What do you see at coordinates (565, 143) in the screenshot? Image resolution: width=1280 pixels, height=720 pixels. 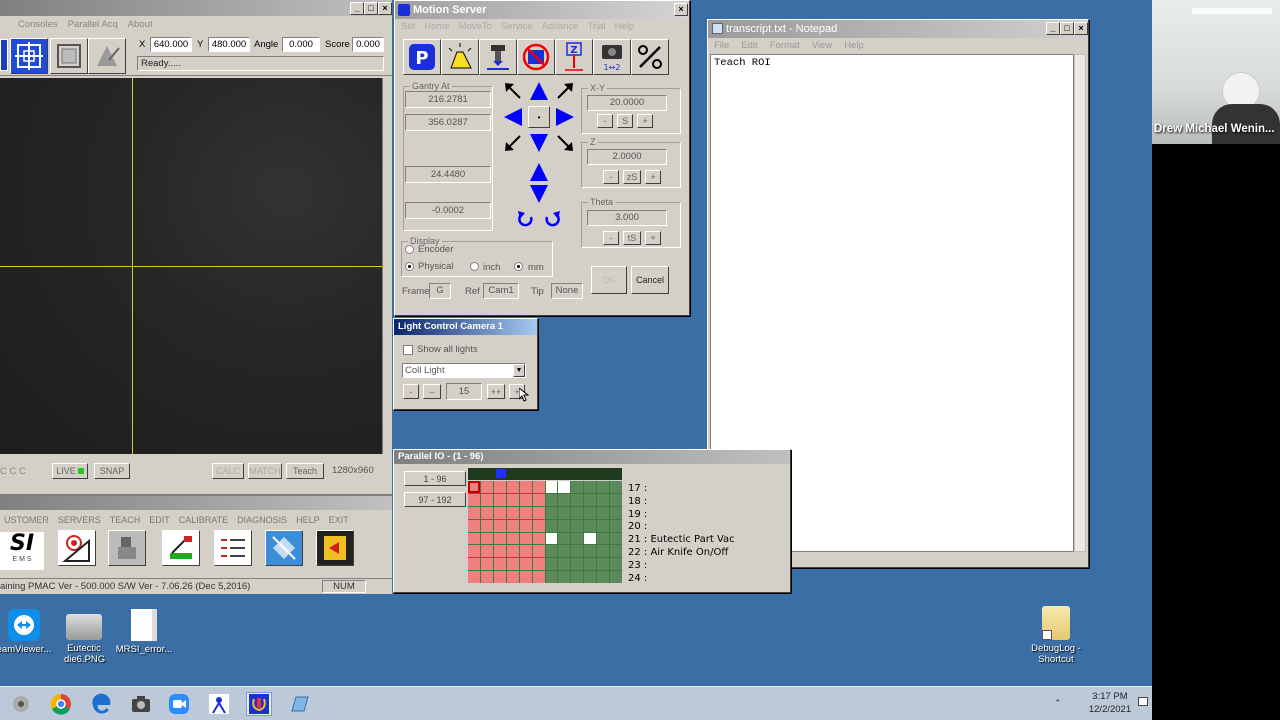 I see `arrow-down-right-icon` at bounding box center [565, 143].